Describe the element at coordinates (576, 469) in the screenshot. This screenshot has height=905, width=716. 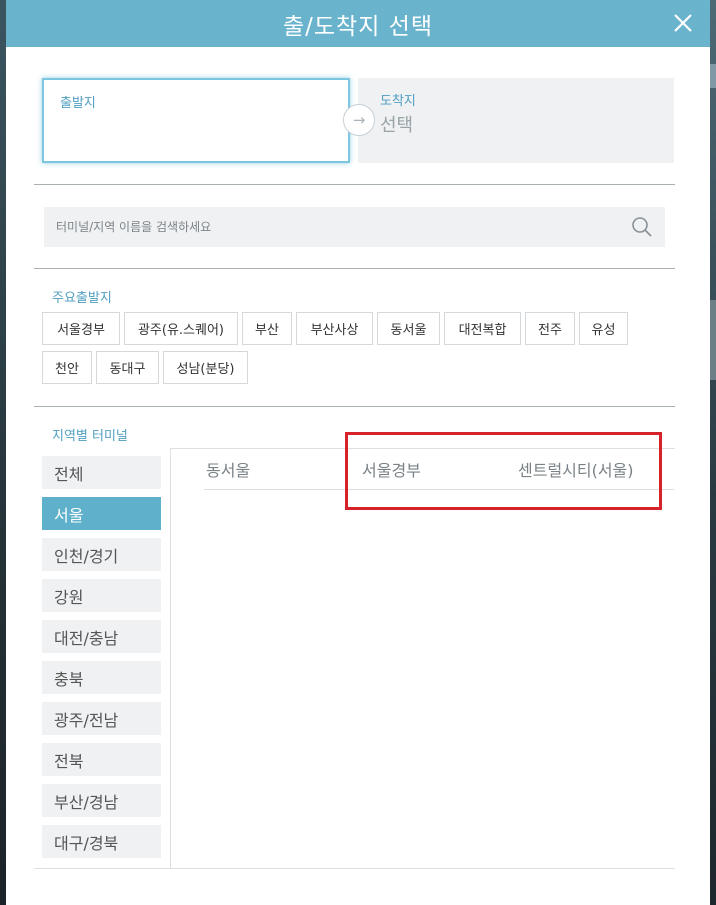
I see `terminal-item: 센트럴시티(서울)` at that location.